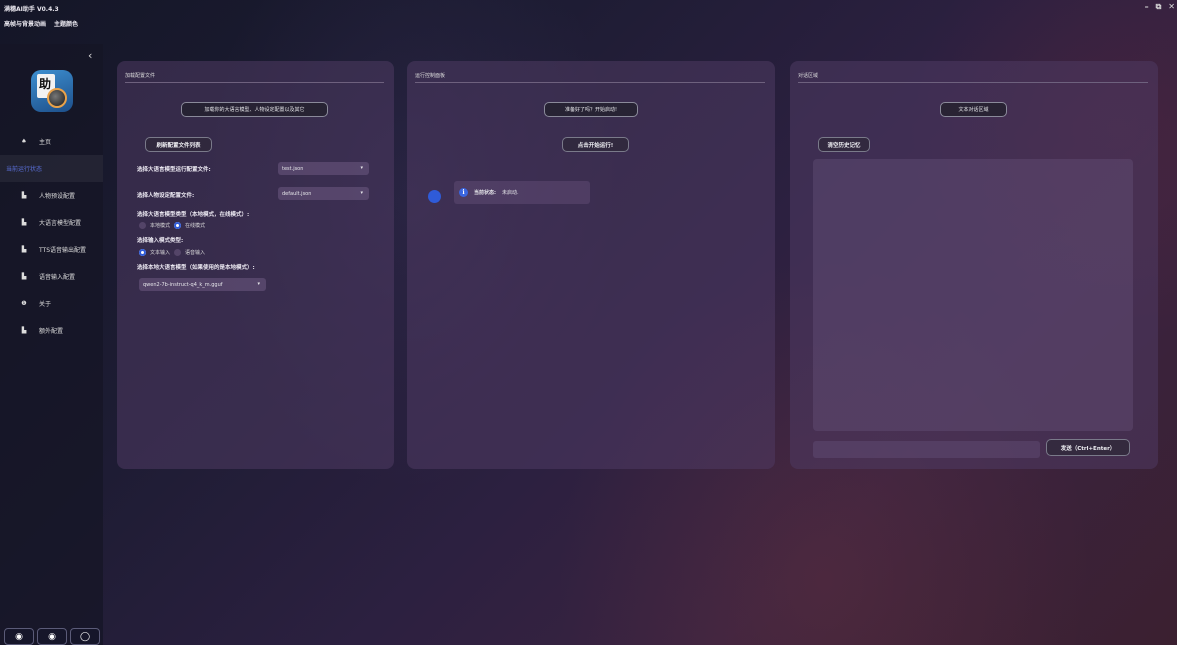 This screenshot has width=1177, height=645. I want to click on radio-voice-input, so click(178, 252).